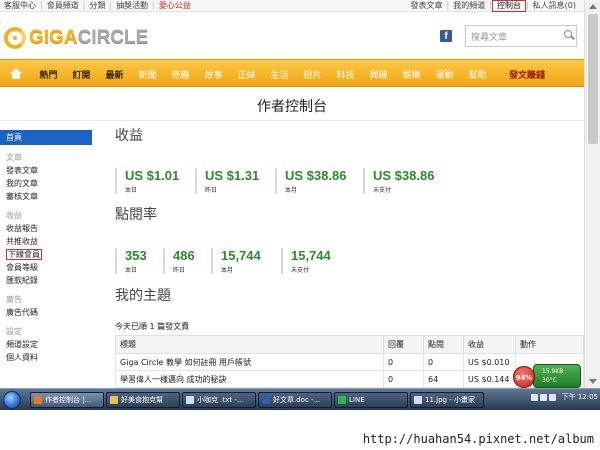 Image resolution: width=600 pixels, height=450 pixels. What do you see at coordinates (508, 6) in the screenshot?
I see `link-control-panel: 控制台` at bounding box center [508, 6].